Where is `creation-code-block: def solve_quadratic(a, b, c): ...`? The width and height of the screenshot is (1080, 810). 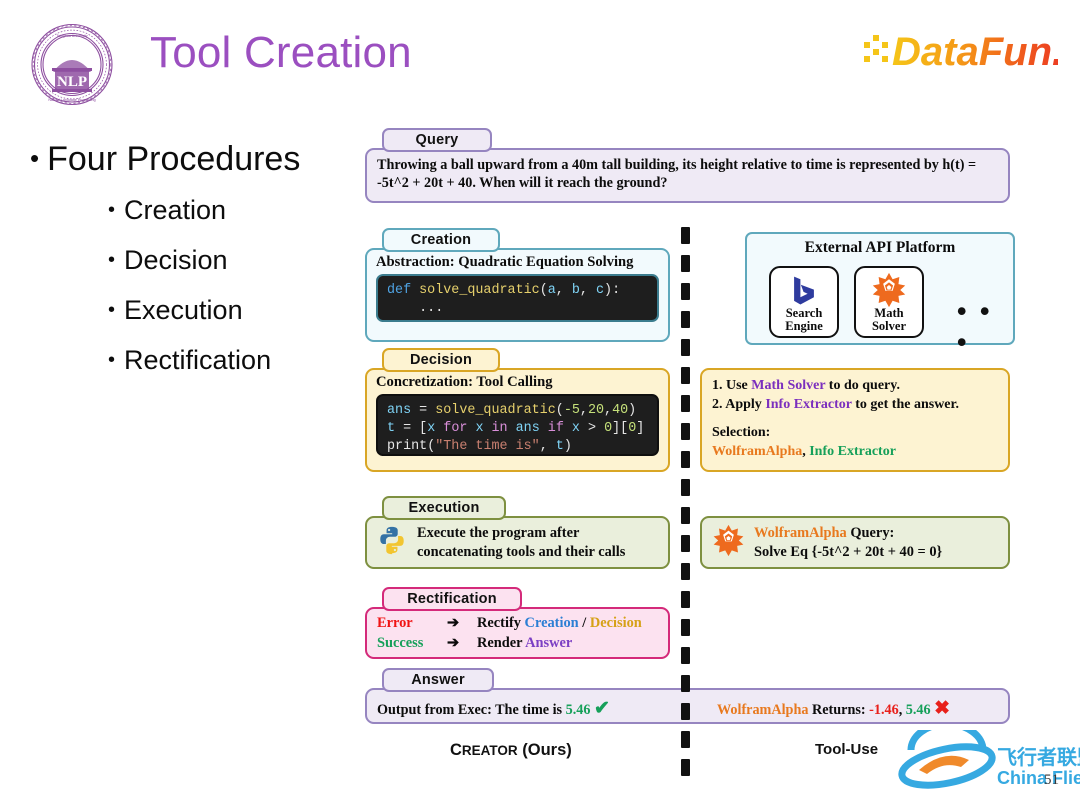 creation-code-block: def solve_quadratic(a, b, c): ... is located at coordinates (517, 298).